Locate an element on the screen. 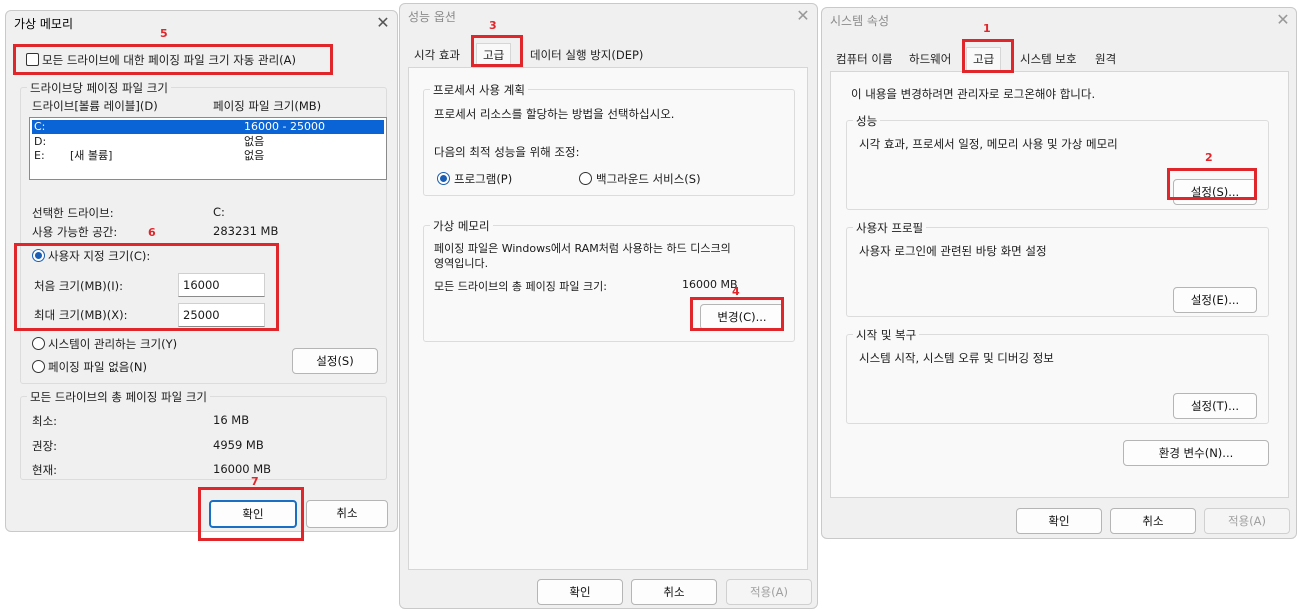 The width and height of the screenshot is (1298, 611). vm-desc-line2: 영역입니다. is located at coordinates (461, 263).